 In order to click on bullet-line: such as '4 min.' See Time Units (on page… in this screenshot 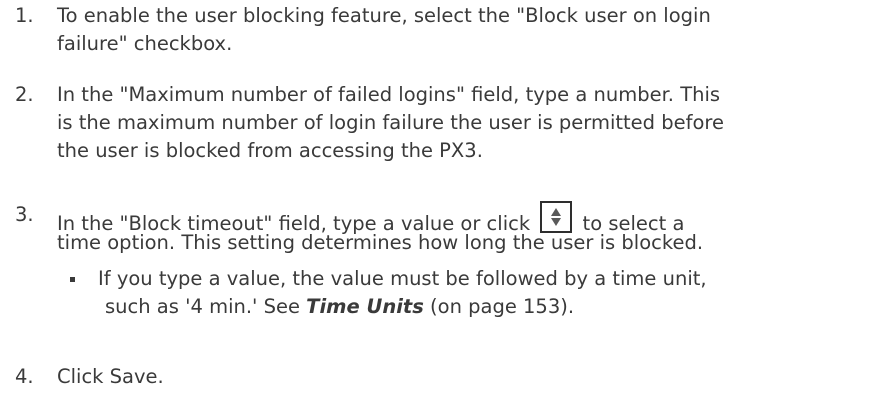, I will do `click(402, 307)`.